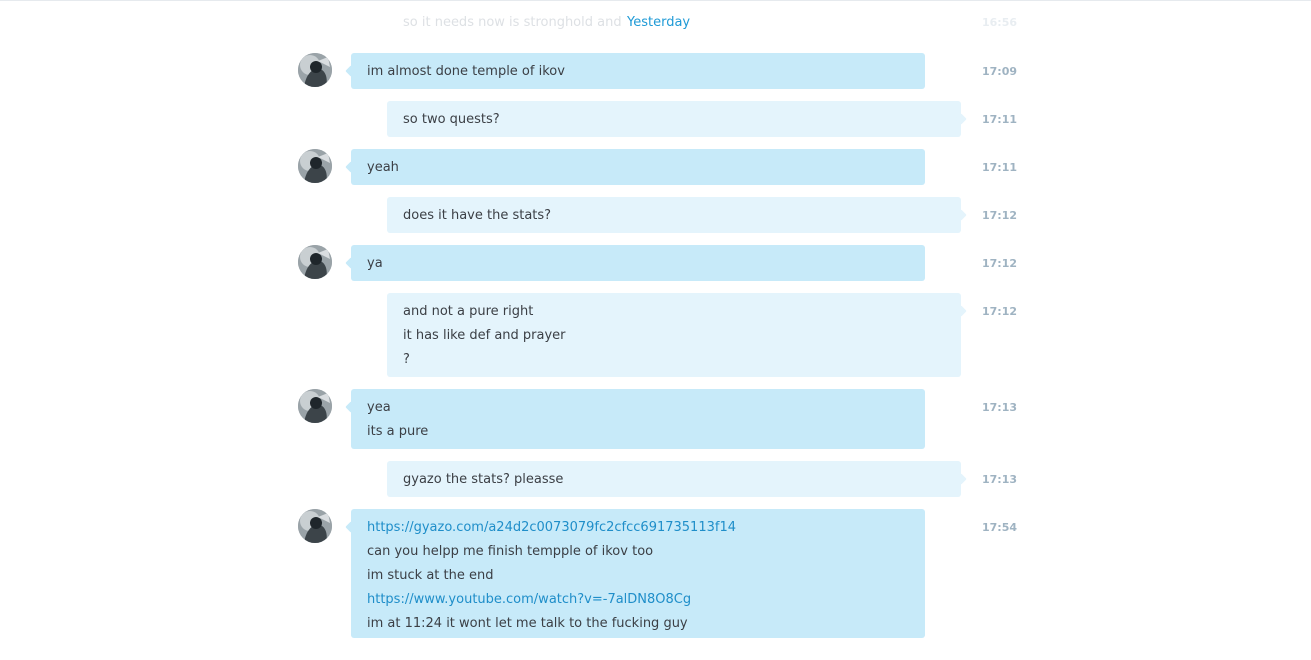  I want to click on message-text: ya, so click(375, 263).